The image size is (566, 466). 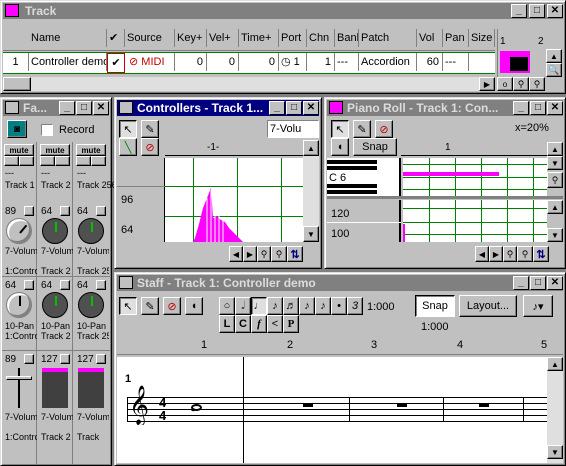 What do you see at coordinates (128, 147) in the screenshot?
I see `ctrl-line-tool: ╲` at bounding box center [128, 147].